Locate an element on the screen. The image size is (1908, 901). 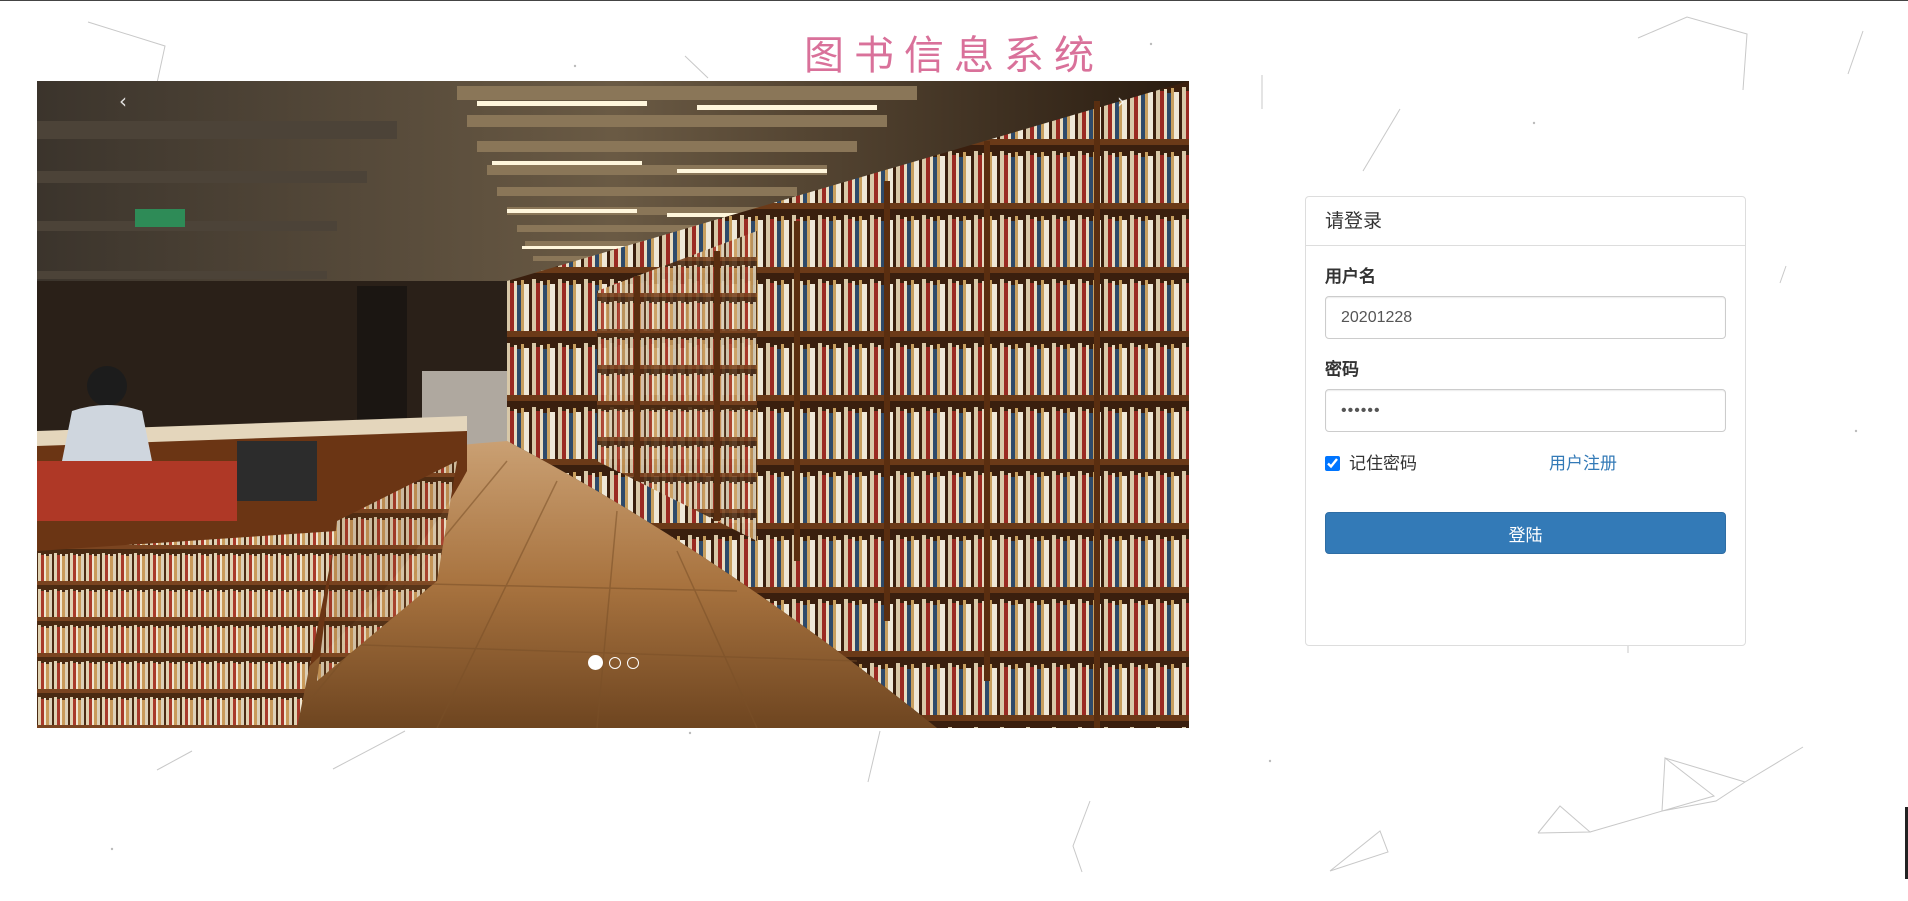
carousel-indicators is located at coordinates (613, 662).